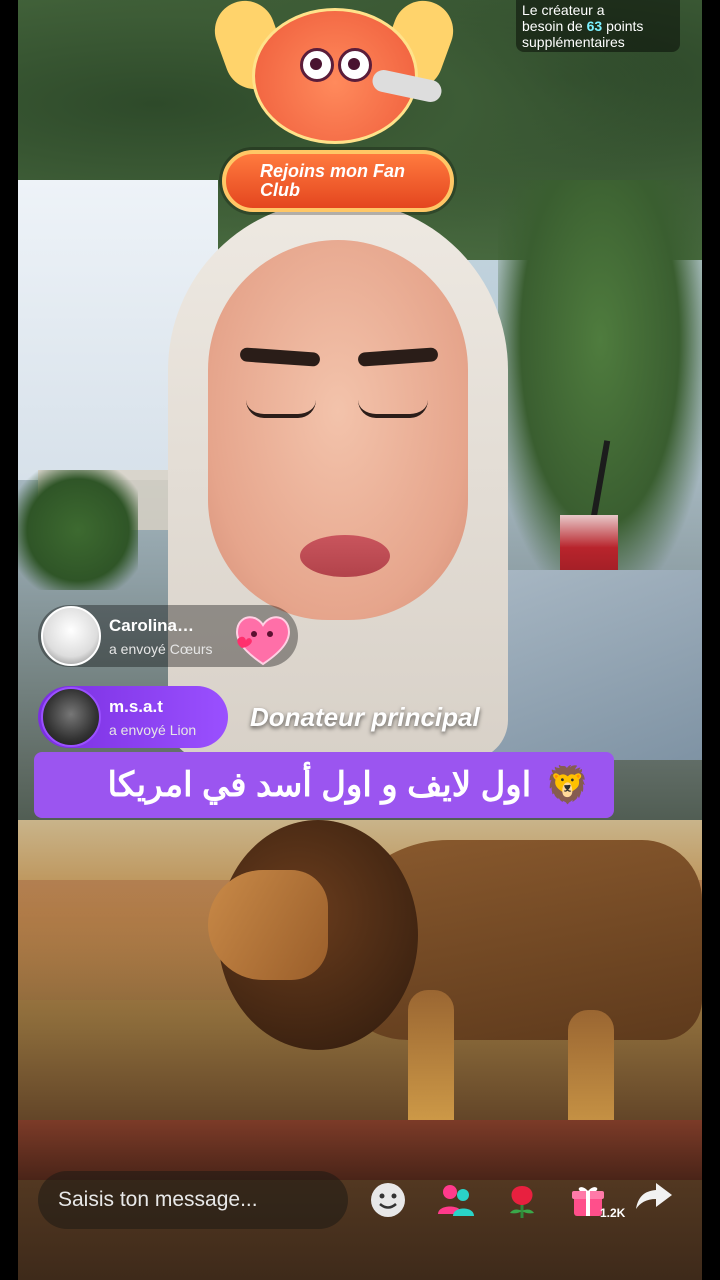 This screenshot has width=720, height=1280. Describe the element at coordinates (398, 357) in the screenshot. I see `right-brow` at that location.